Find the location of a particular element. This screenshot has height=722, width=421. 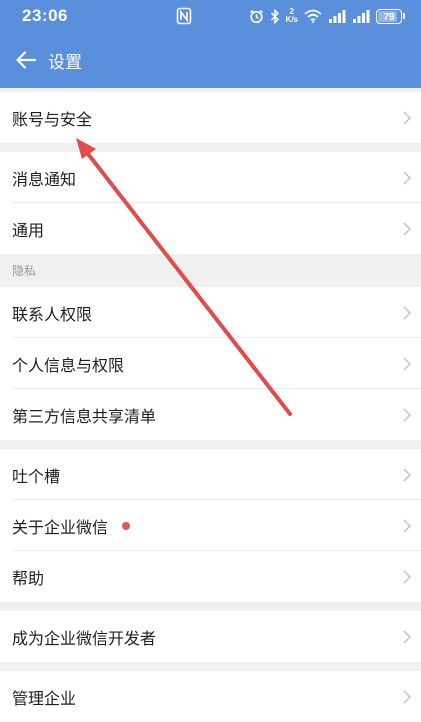

battery-level: 79 is located at coordinates (389, 17).